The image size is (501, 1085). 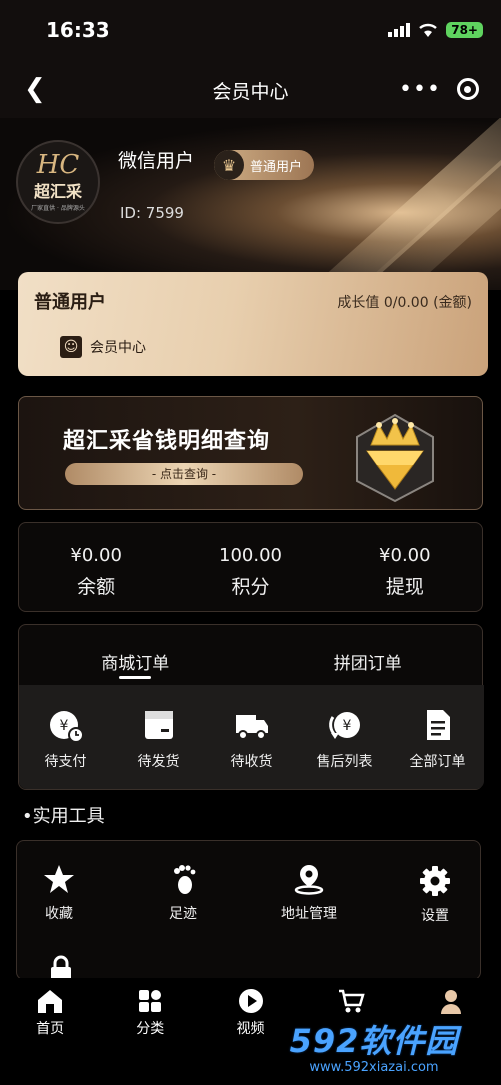 I want to click on gear-icon, so click(x=435, y=881).